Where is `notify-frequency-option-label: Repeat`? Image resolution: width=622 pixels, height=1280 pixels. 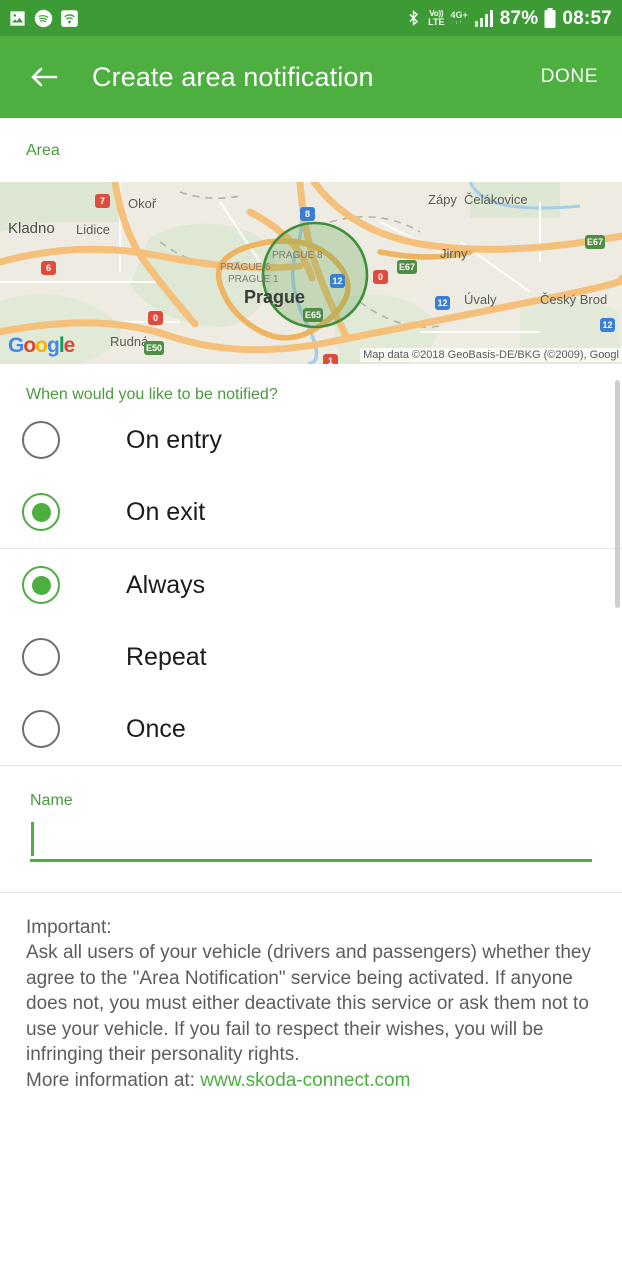 notify-frequency-option-label: Repeat is located at coordinates (166, 656).